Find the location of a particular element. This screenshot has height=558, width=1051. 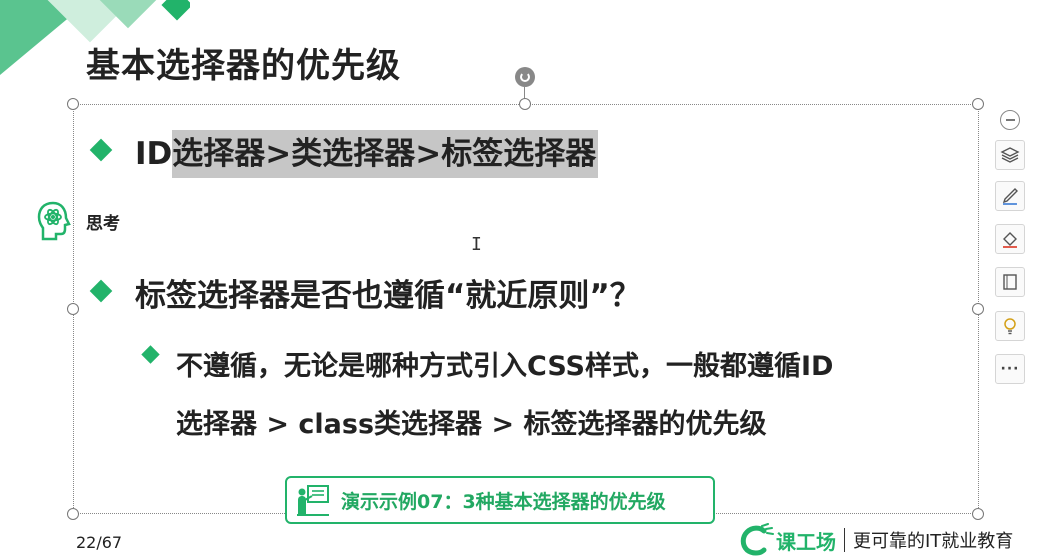

brand-separator is located at coordinates (844, 540).